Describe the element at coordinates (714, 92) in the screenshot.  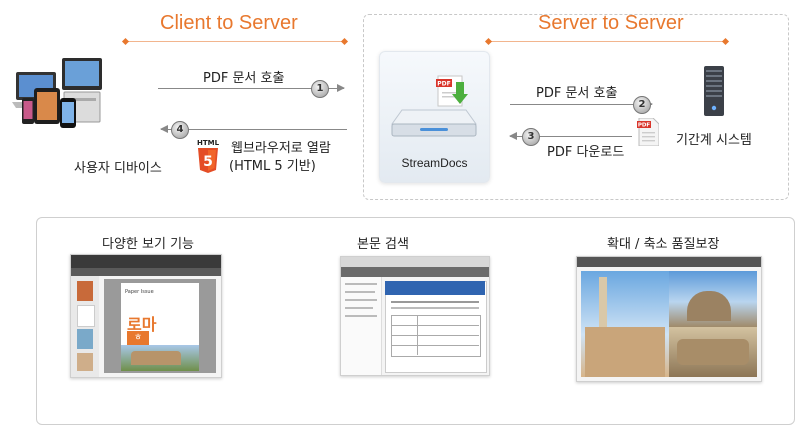
I see `server-tower-icon` at that location.